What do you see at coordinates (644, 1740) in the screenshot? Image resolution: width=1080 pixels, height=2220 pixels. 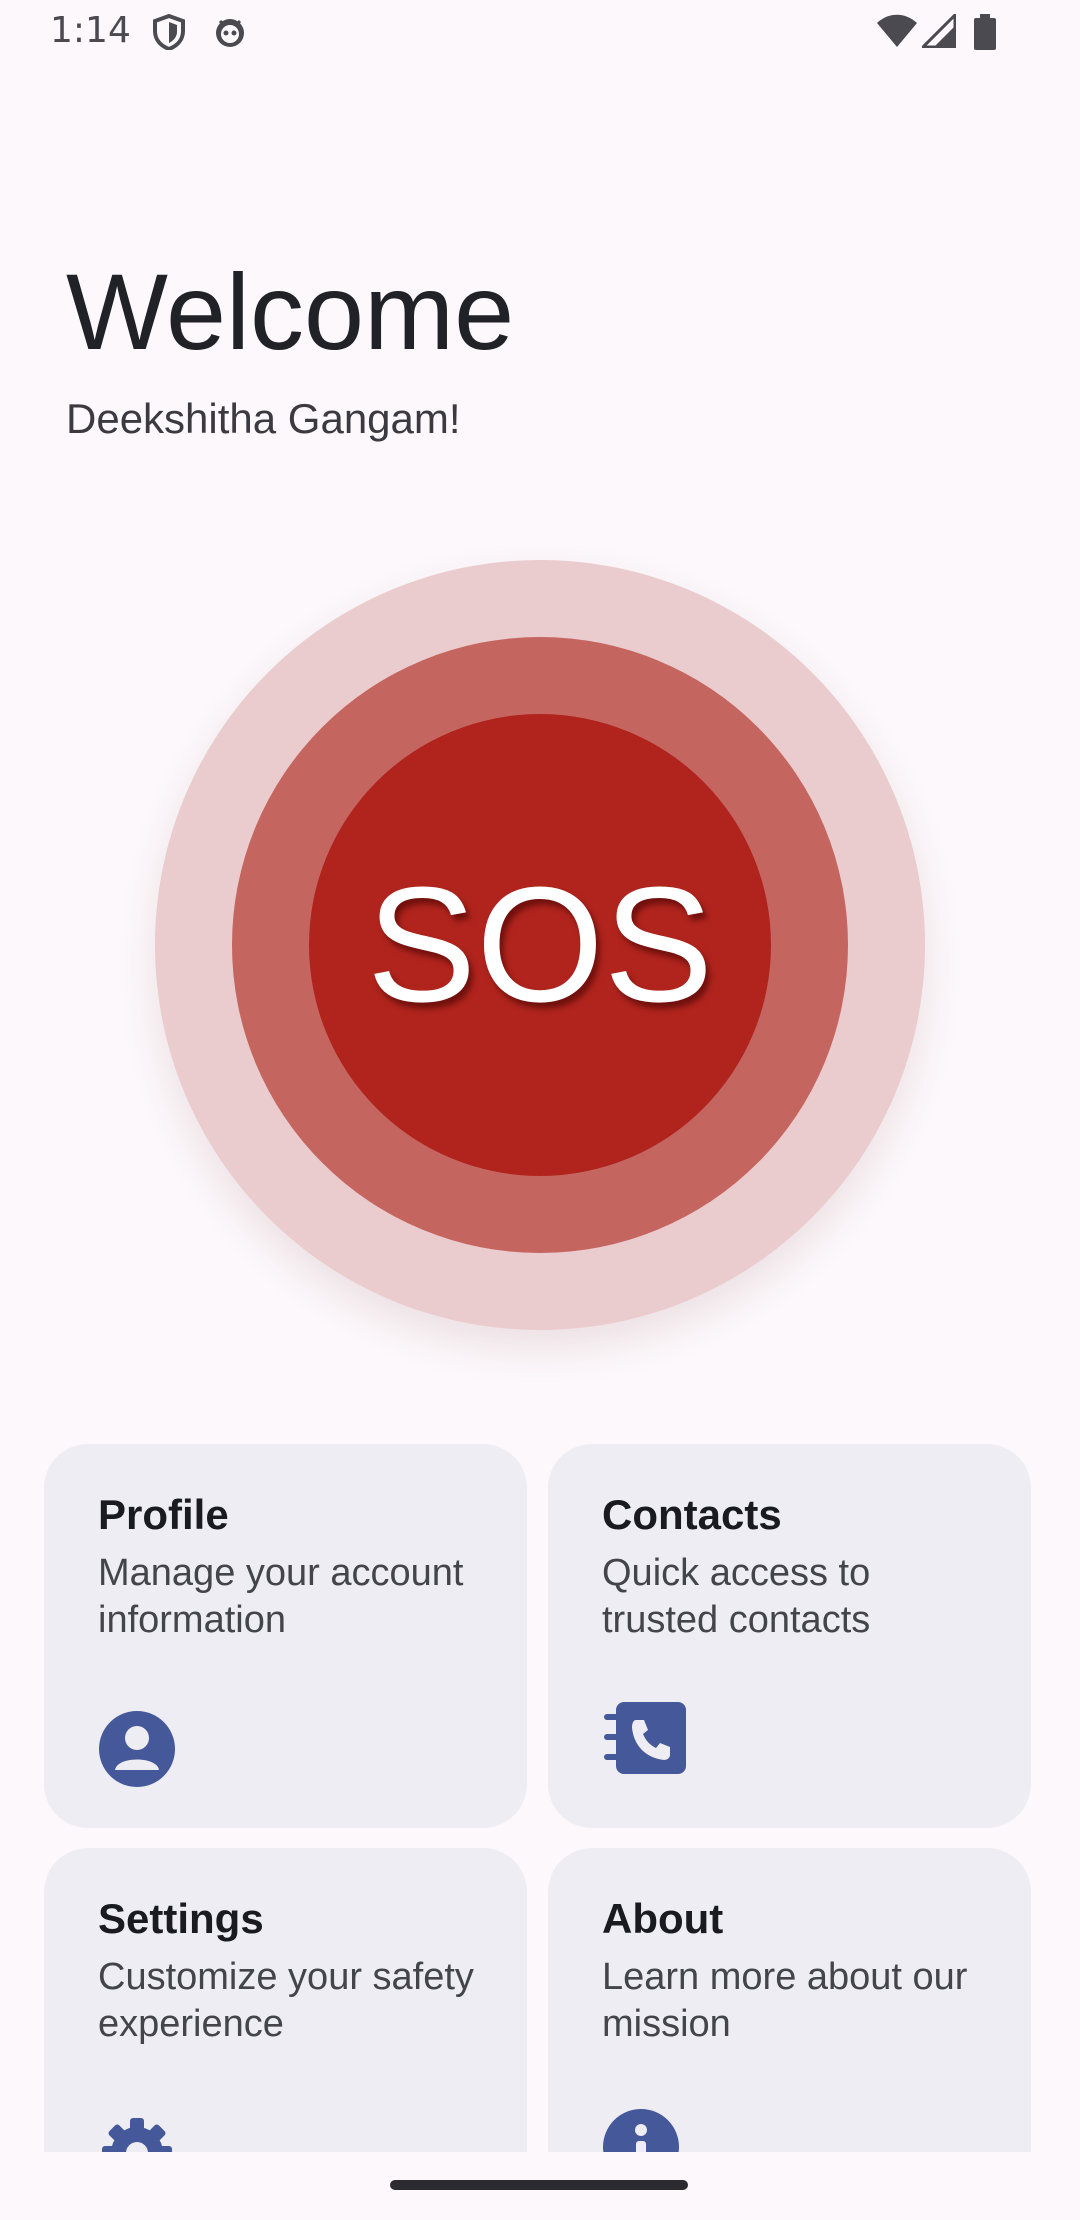 I see `contacts-book-icon` at bounding box center [644, 1740].